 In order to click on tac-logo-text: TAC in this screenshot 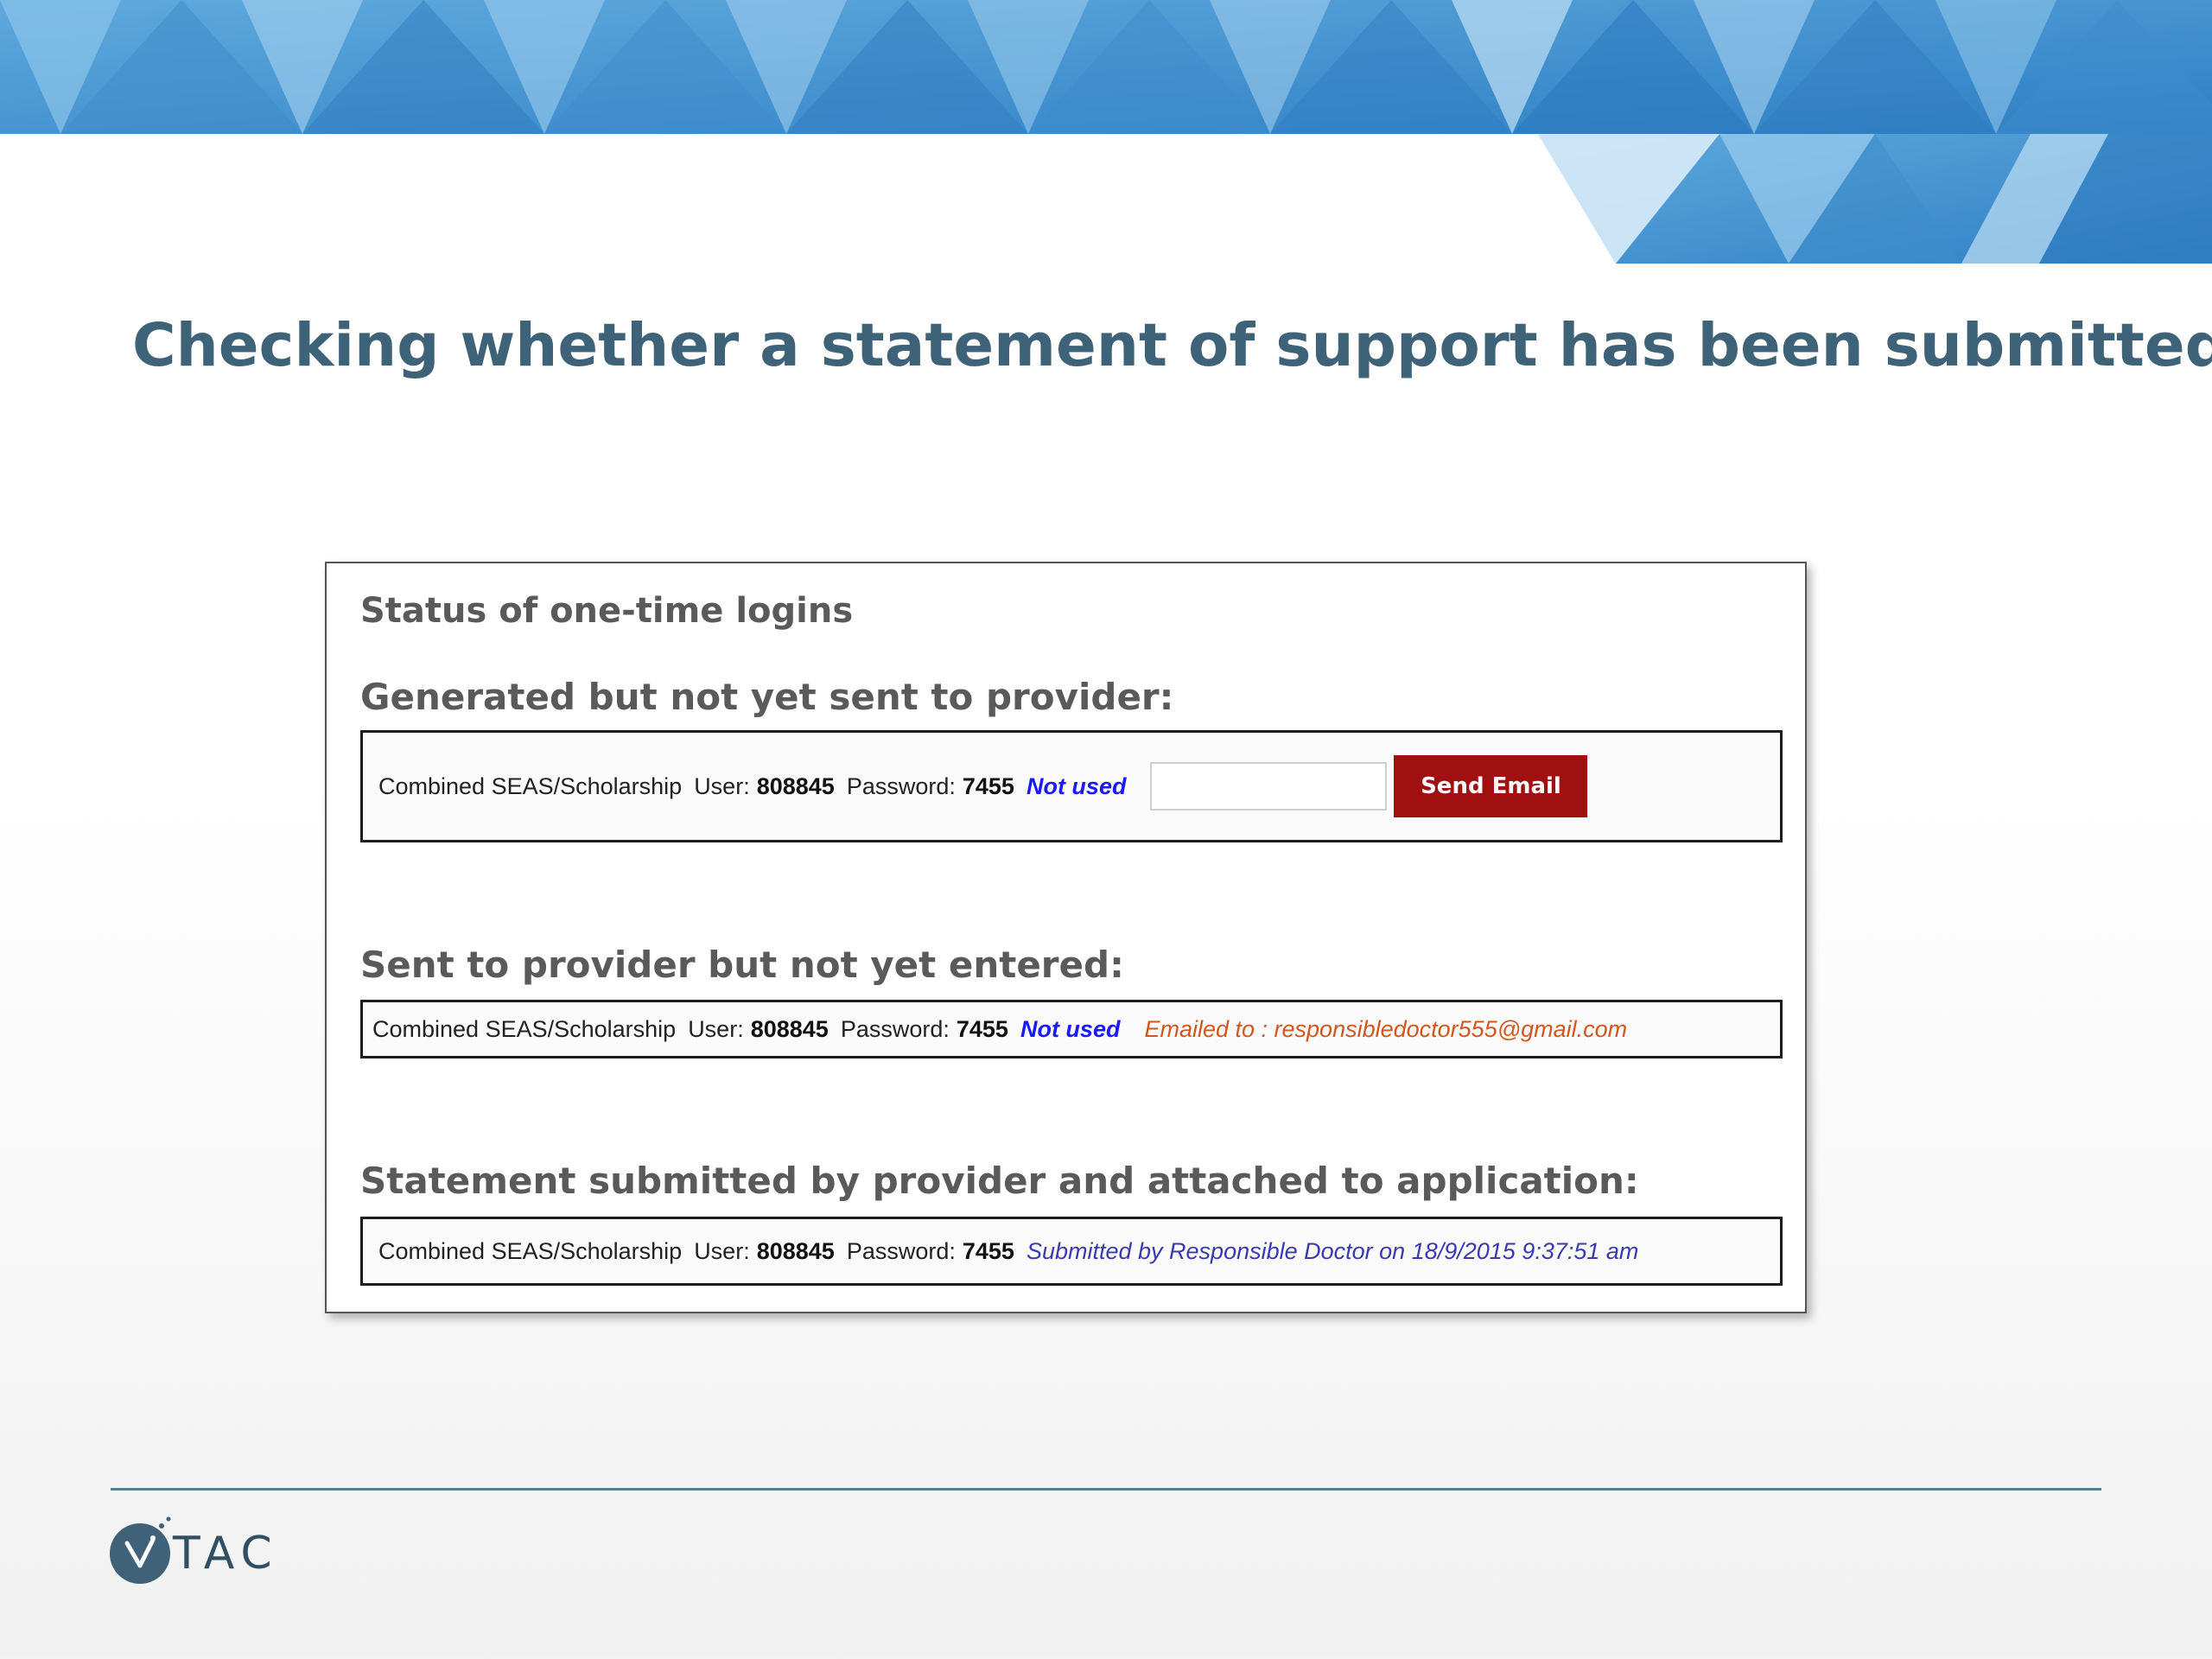, I will do `click(226, 1554)`.